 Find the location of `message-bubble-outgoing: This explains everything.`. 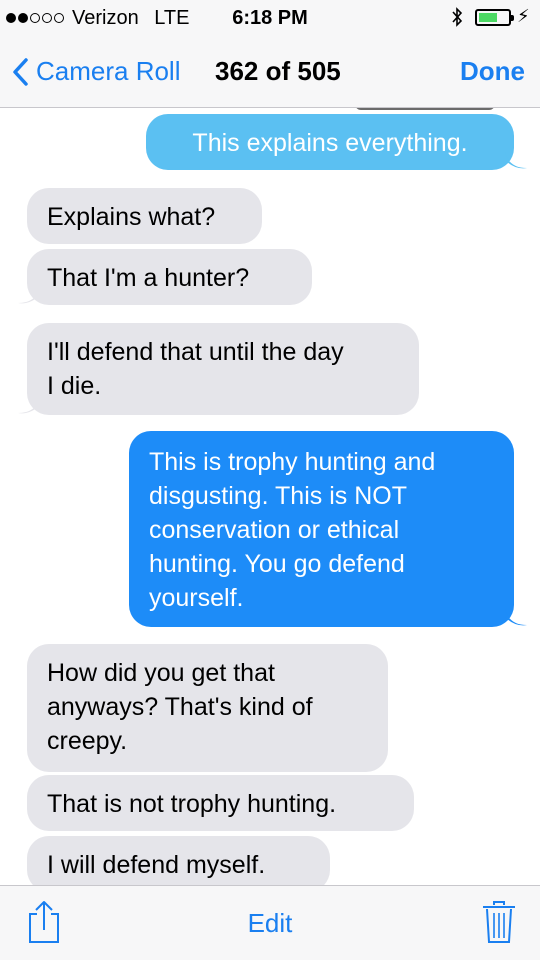

message-bubble-outgoing: This explains everything. is located at coordinates (330, 142).